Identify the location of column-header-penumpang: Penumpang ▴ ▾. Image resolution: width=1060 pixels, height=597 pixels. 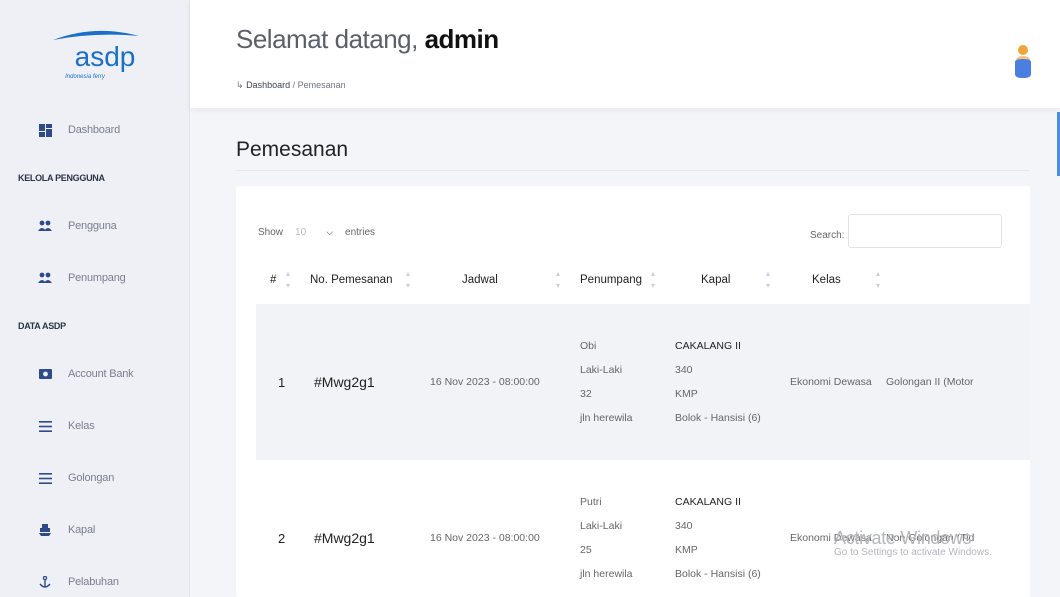
(613, 280).